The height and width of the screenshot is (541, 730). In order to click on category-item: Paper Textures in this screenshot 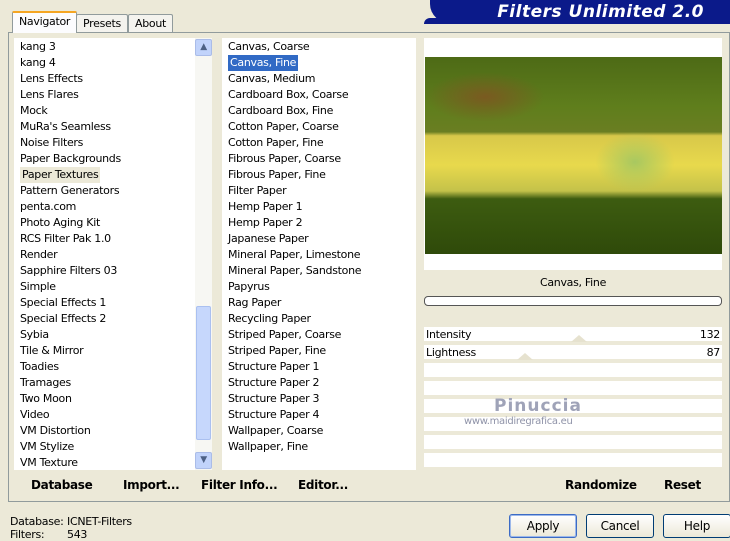, I will do `click(60, 175)`.